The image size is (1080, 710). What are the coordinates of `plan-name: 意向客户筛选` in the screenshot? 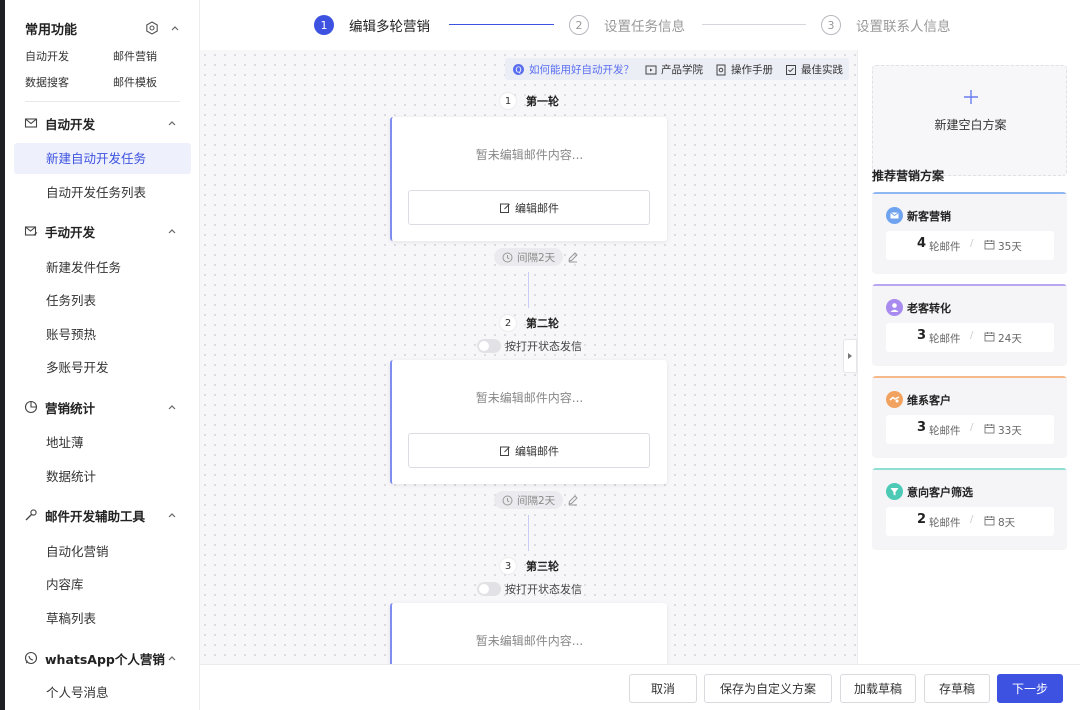 It's located at (940, 492).